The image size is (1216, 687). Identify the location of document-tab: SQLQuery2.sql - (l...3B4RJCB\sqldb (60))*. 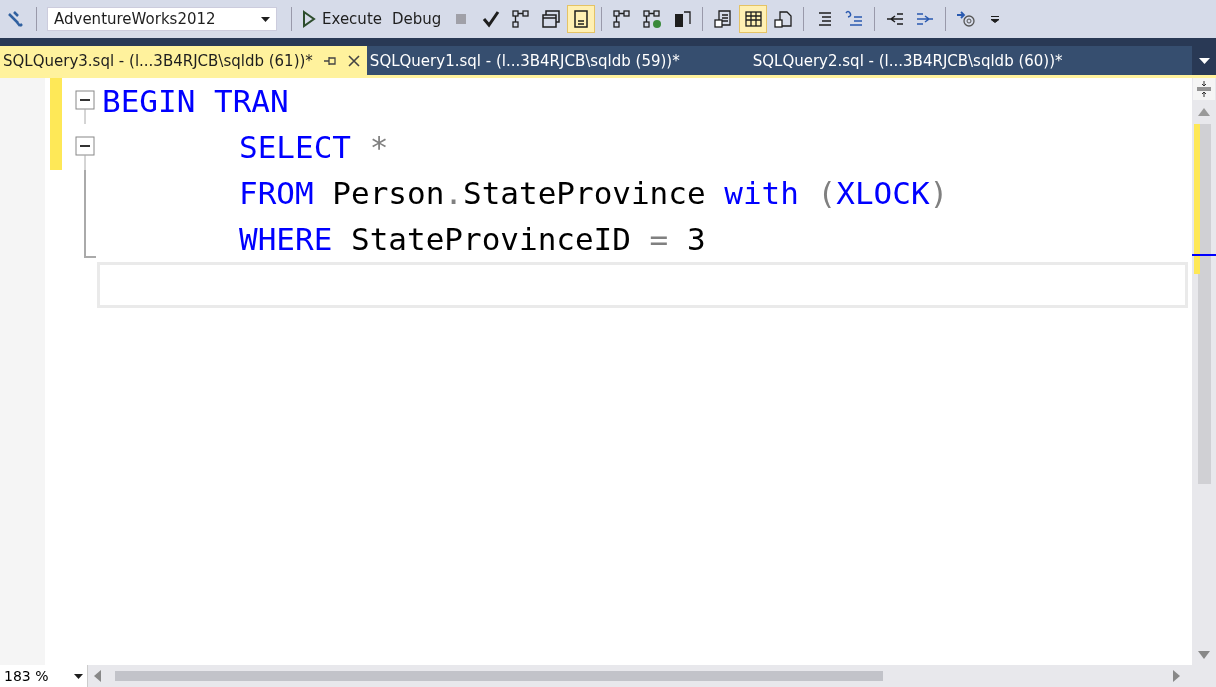
(941, 60).